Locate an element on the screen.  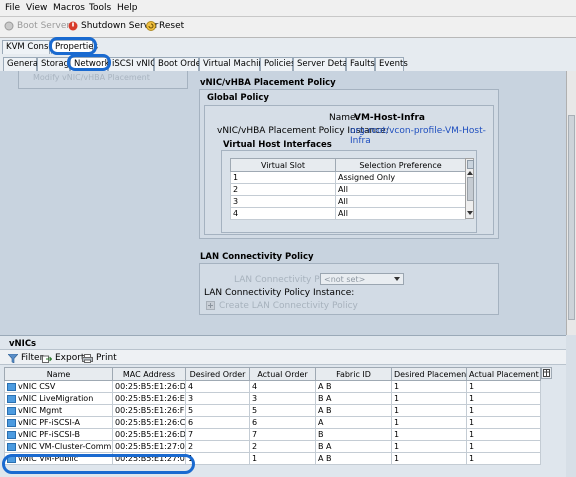
mac-address-cell: 00:25:B5:E1:26:F6 is located at coordinates (149, 410).